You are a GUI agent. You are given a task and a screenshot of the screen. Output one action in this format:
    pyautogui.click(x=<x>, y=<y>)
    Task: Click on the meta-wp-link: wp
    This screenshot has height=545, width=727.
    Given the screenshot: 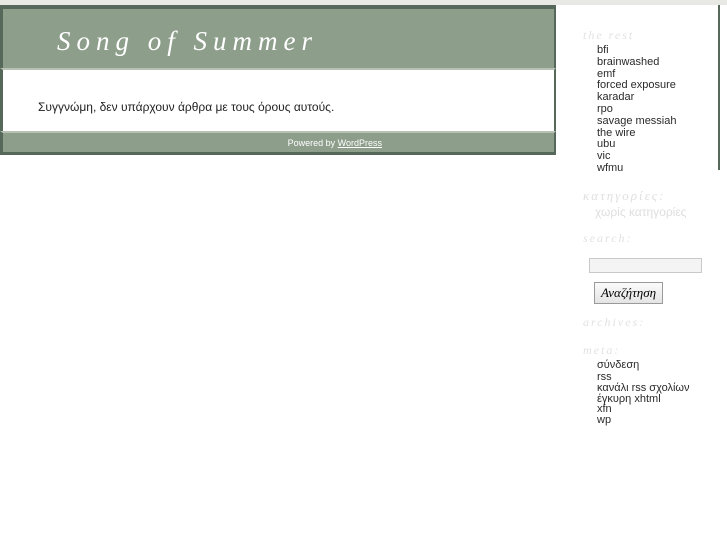 What is the action you would take?
    pyautogui.click(x=604, y=420)
    